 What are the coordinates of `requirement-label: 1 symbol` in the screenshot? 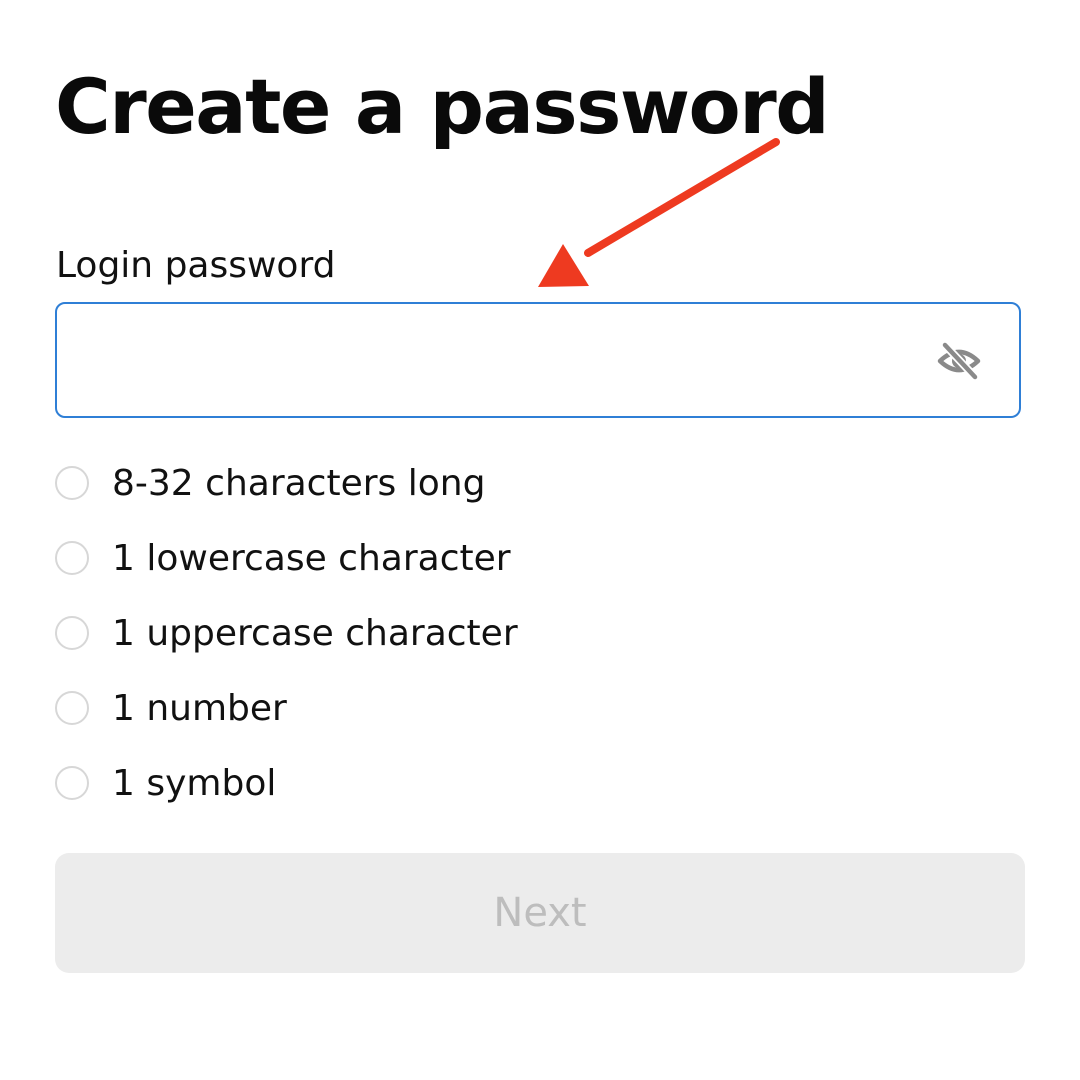 It's located at (194, 783).